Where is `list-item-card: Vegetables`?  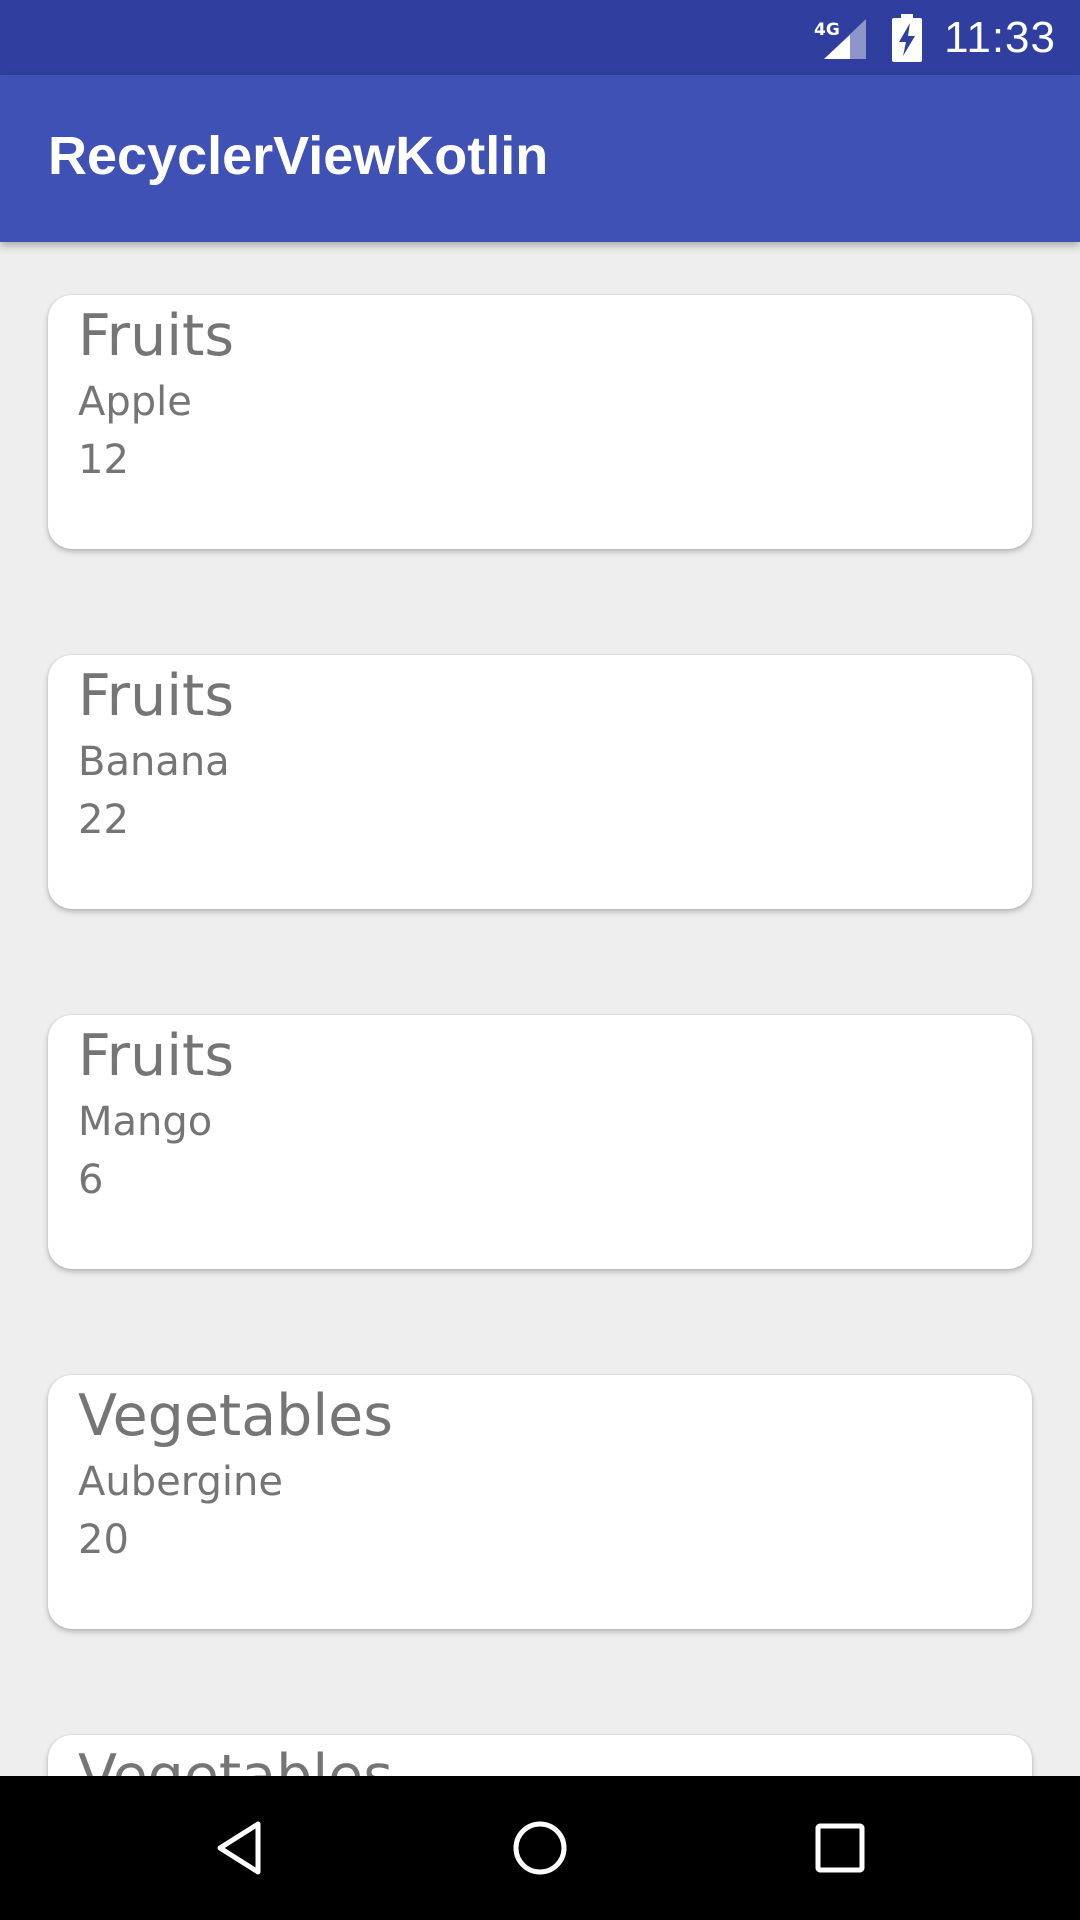 list-item-card: Vegetables is located at coordinates (540, 1755).